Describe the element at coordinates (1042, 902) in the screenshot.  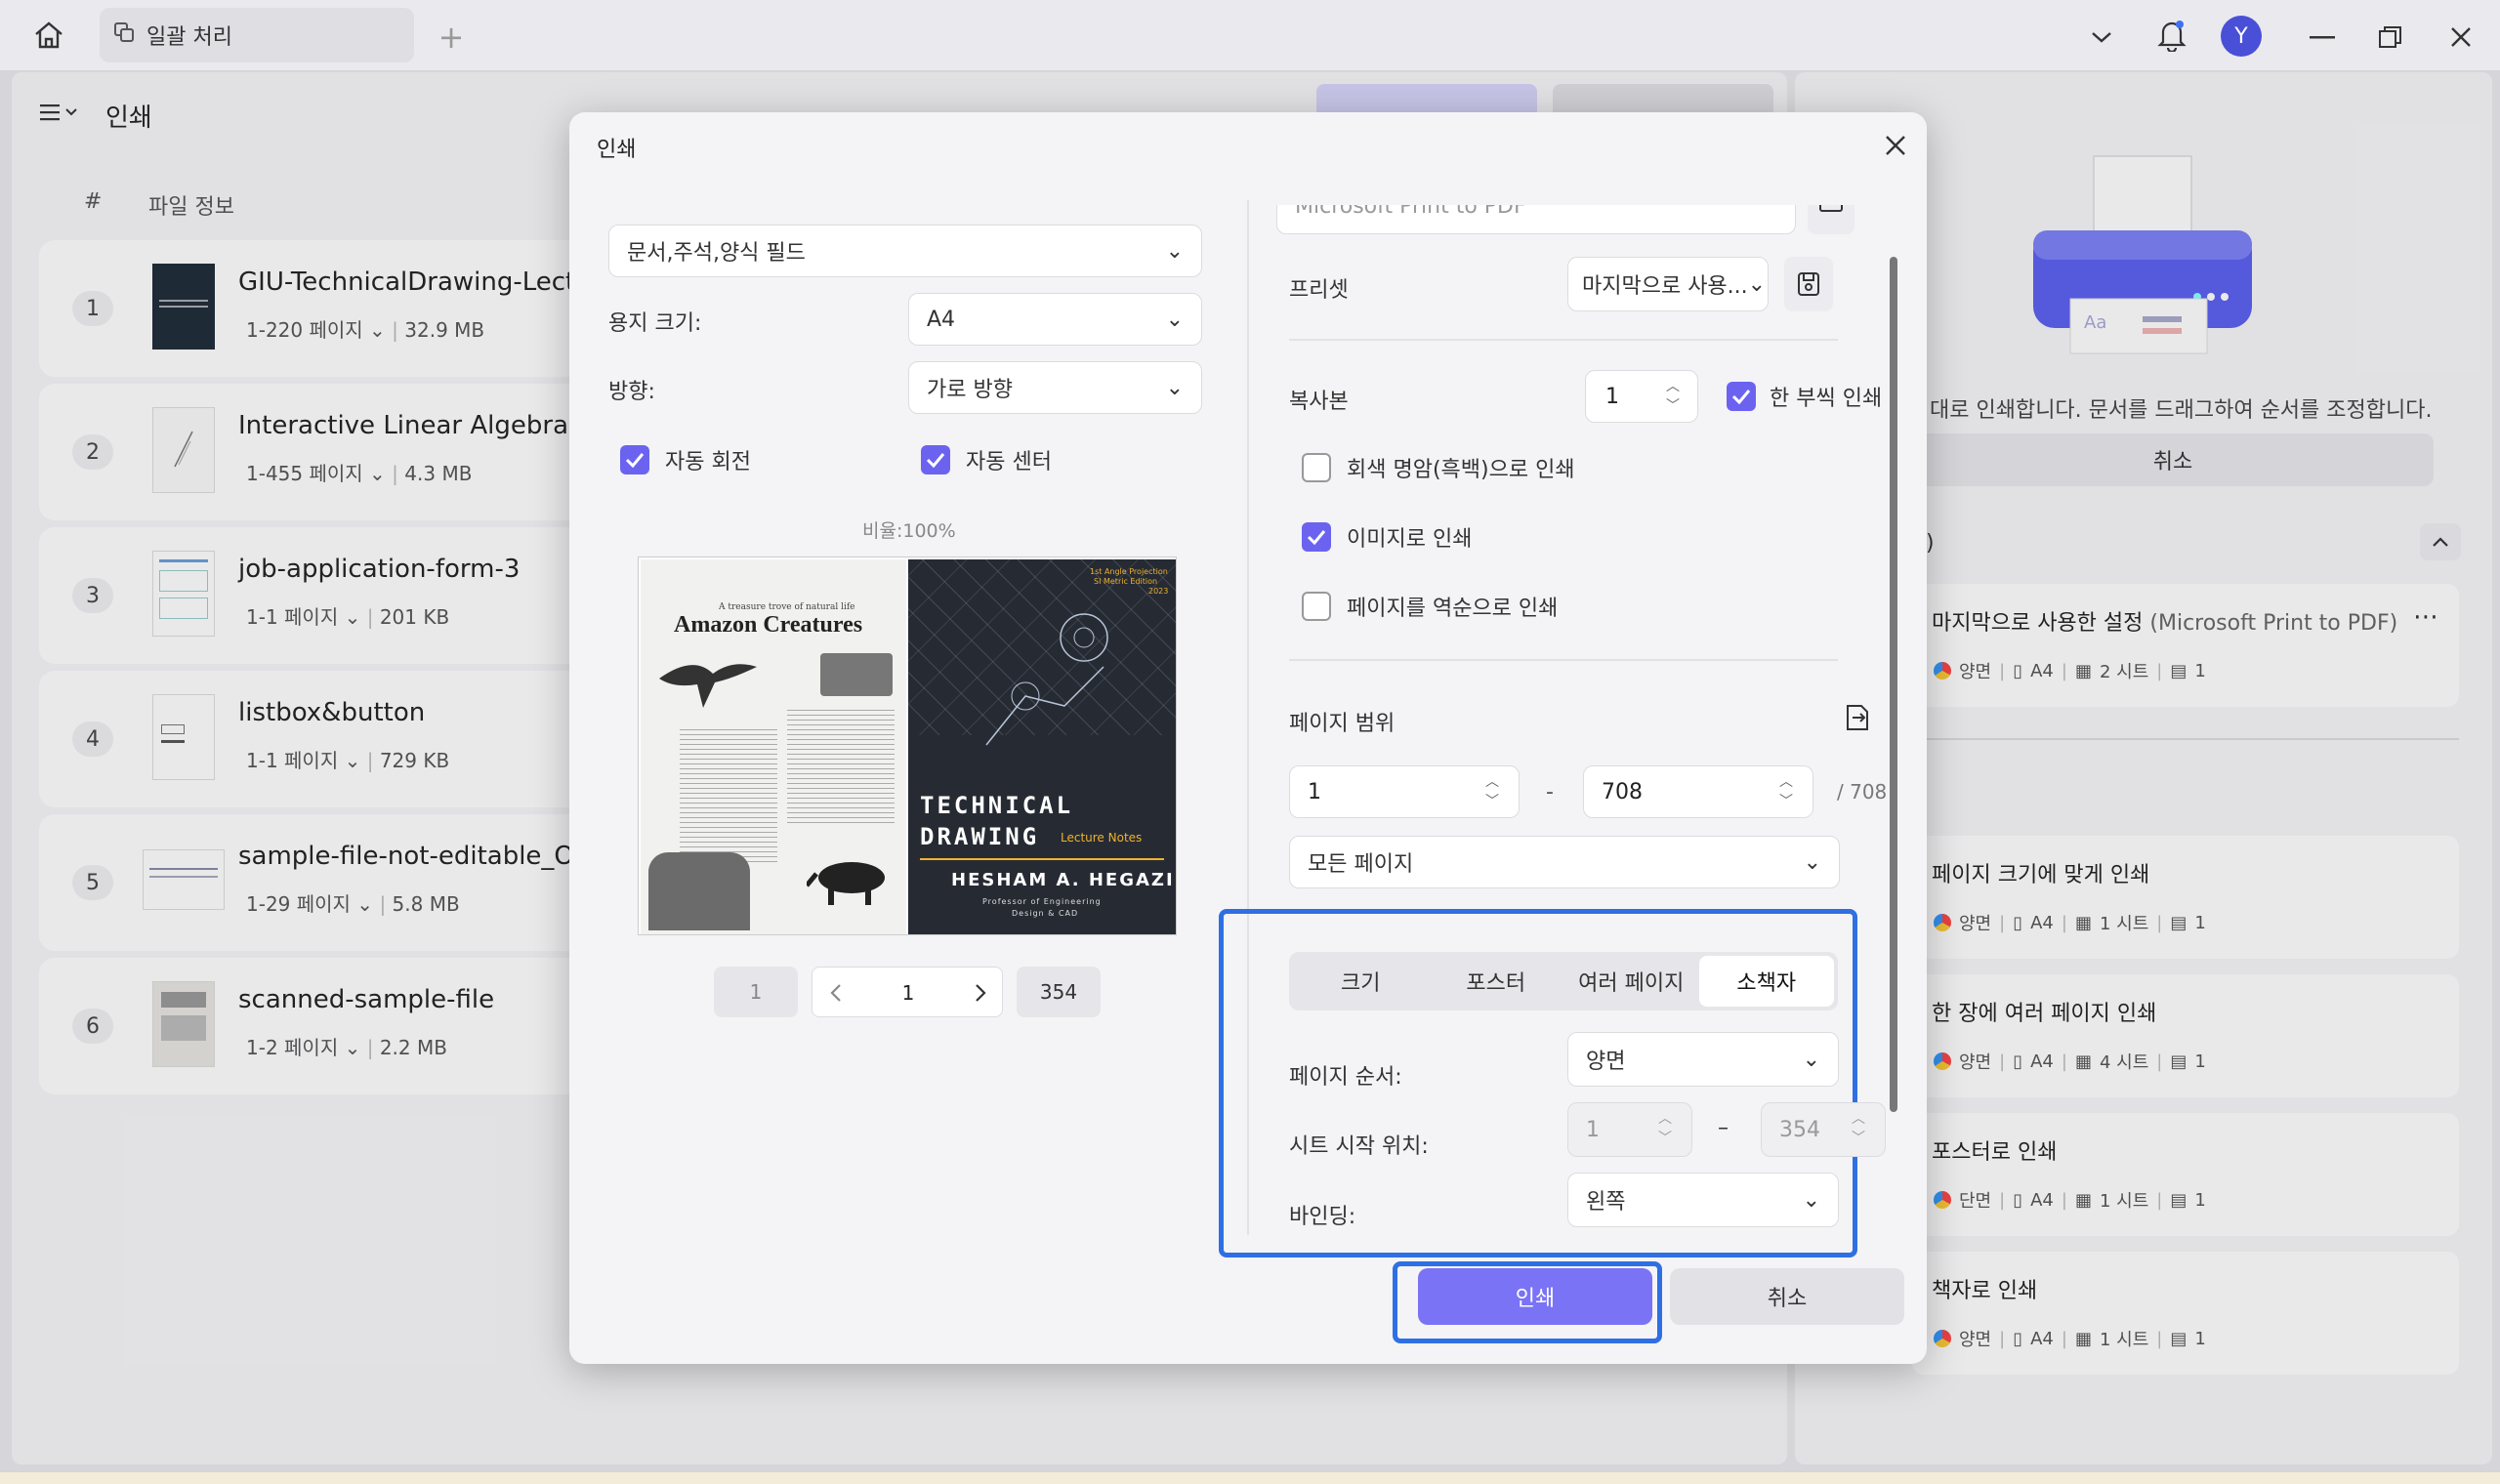
I see `preview-right-author-sub-1: Professor of Engineering` at that location.